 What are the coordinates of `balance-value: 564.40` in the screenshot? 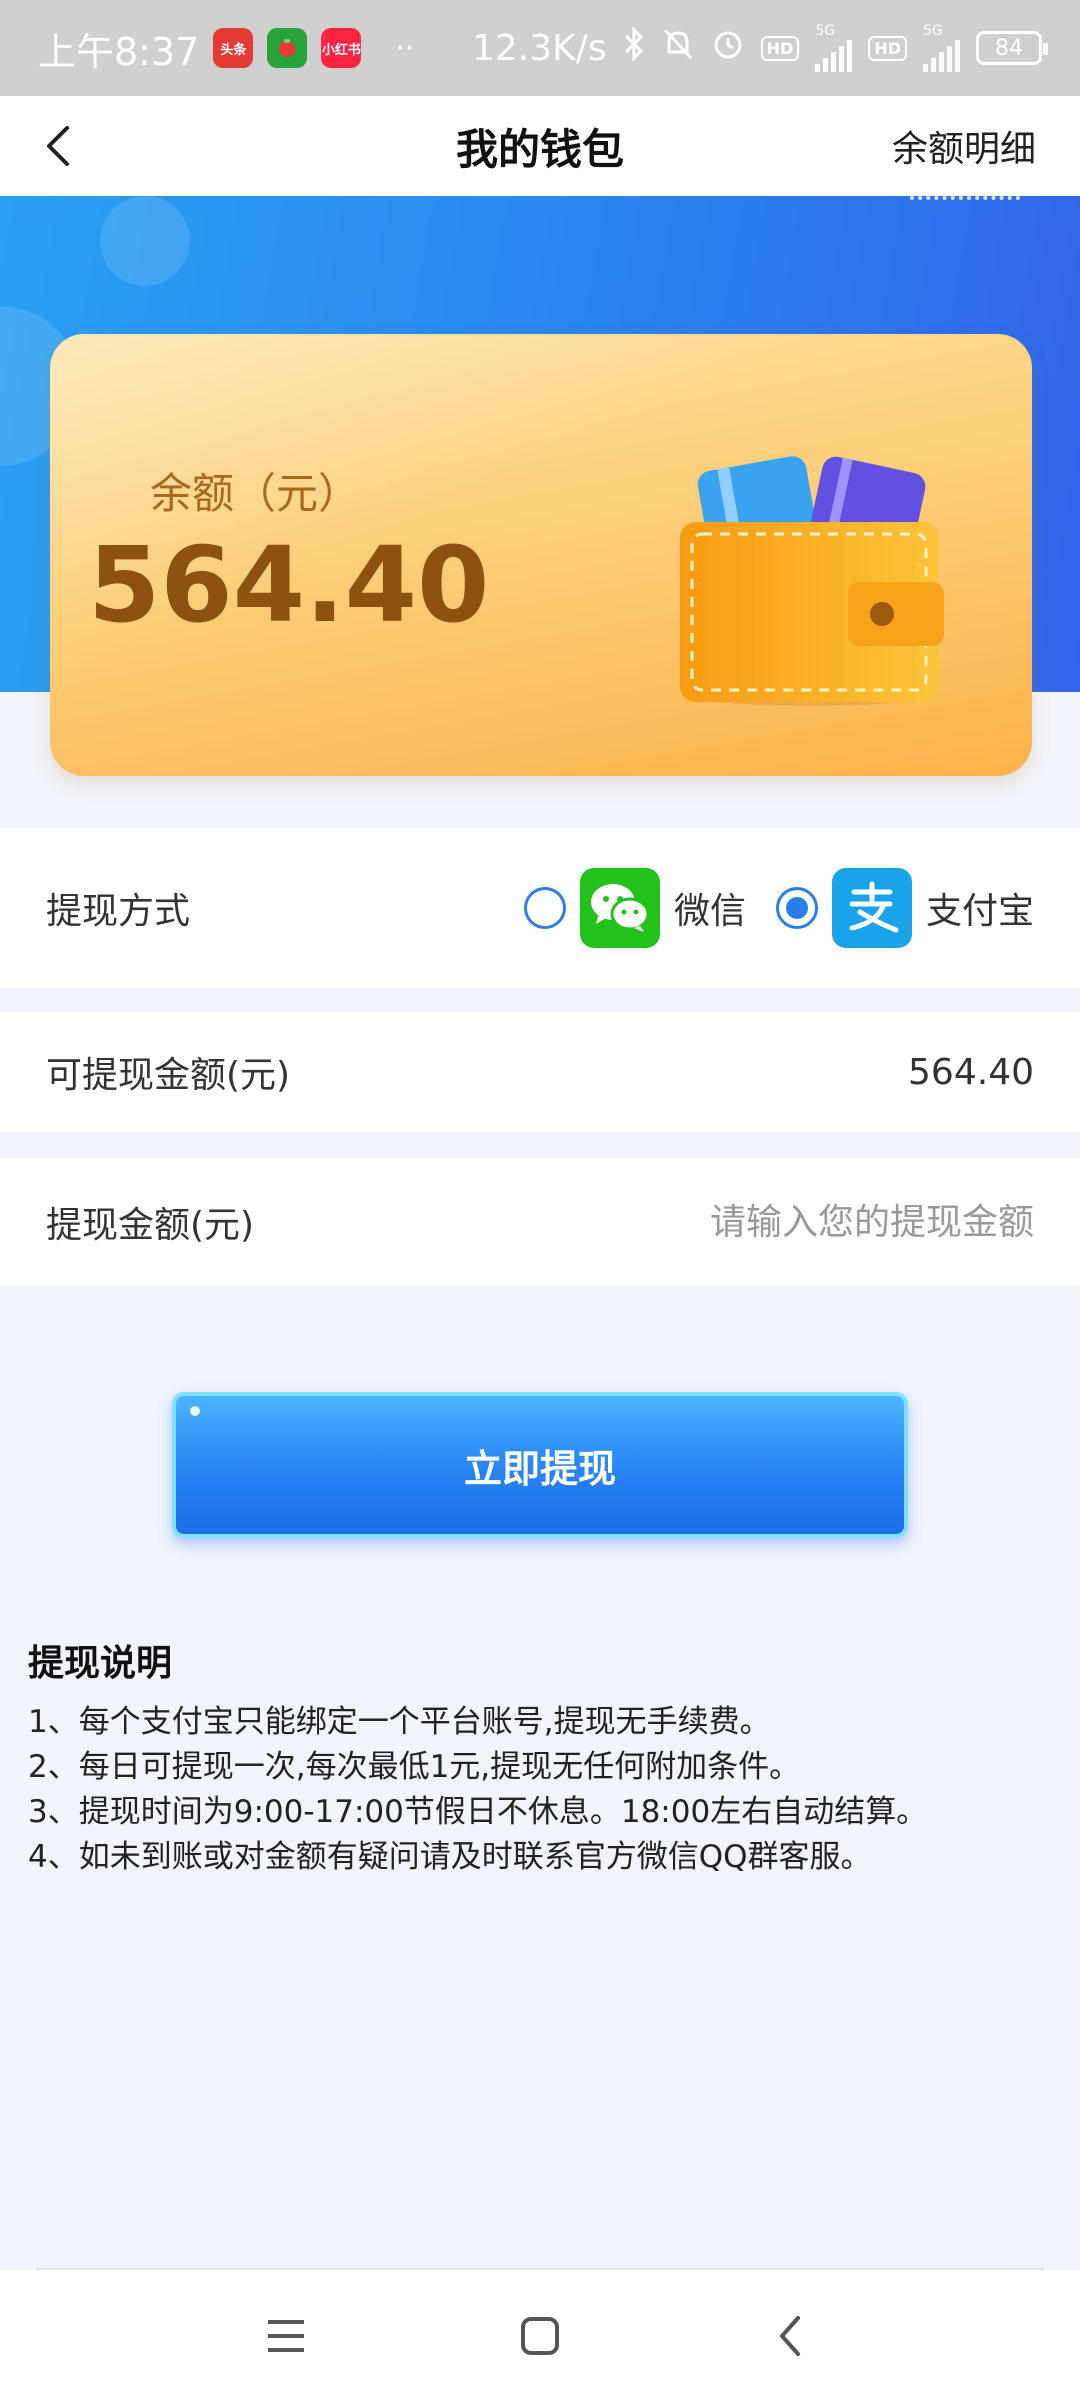 It's located at (289, 585).